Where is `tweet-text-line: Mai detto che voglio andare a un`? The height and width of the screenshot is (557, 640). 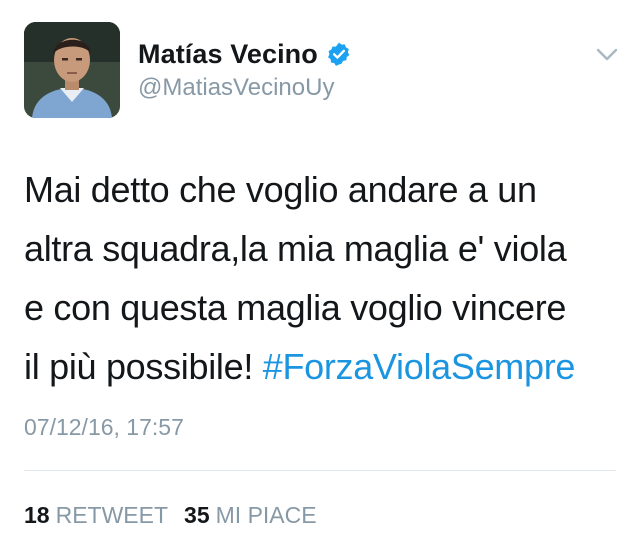 tweet-text-line: Mai detto che voglio andare a un is located at coordinates (280, 189).